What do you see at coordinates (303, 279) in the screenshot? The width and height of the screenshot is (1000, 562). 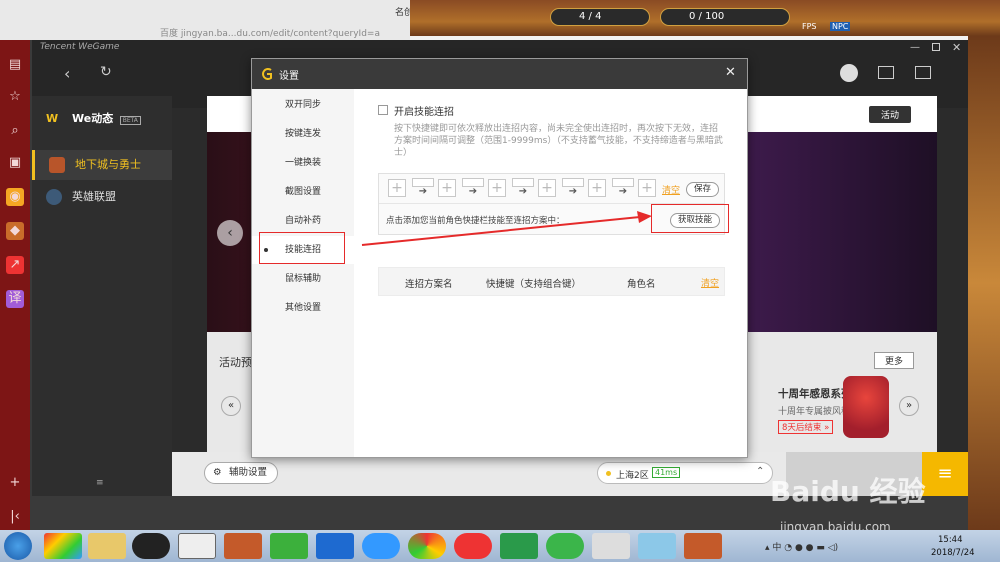 I see `nav-mouse-assist: 鼠标辅助` at bounding box center [303, 279].